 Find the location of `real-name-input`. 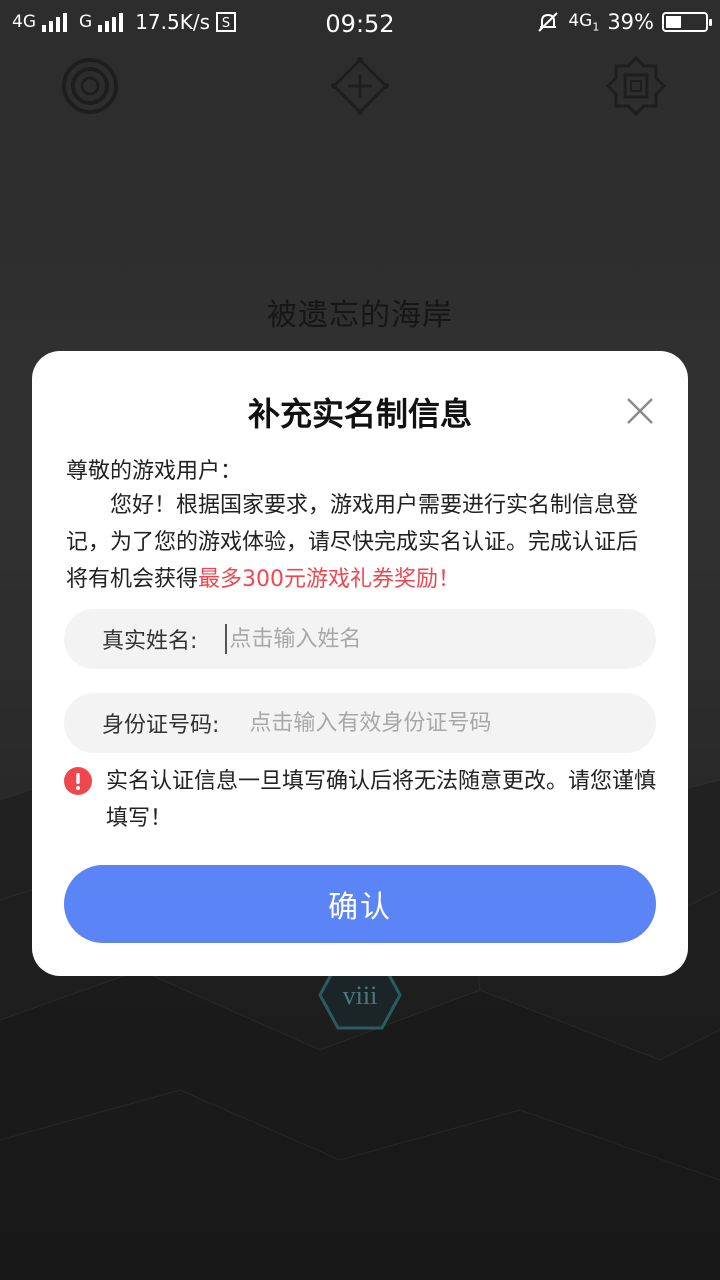

real-name-input is located at coordinates (442, 639).